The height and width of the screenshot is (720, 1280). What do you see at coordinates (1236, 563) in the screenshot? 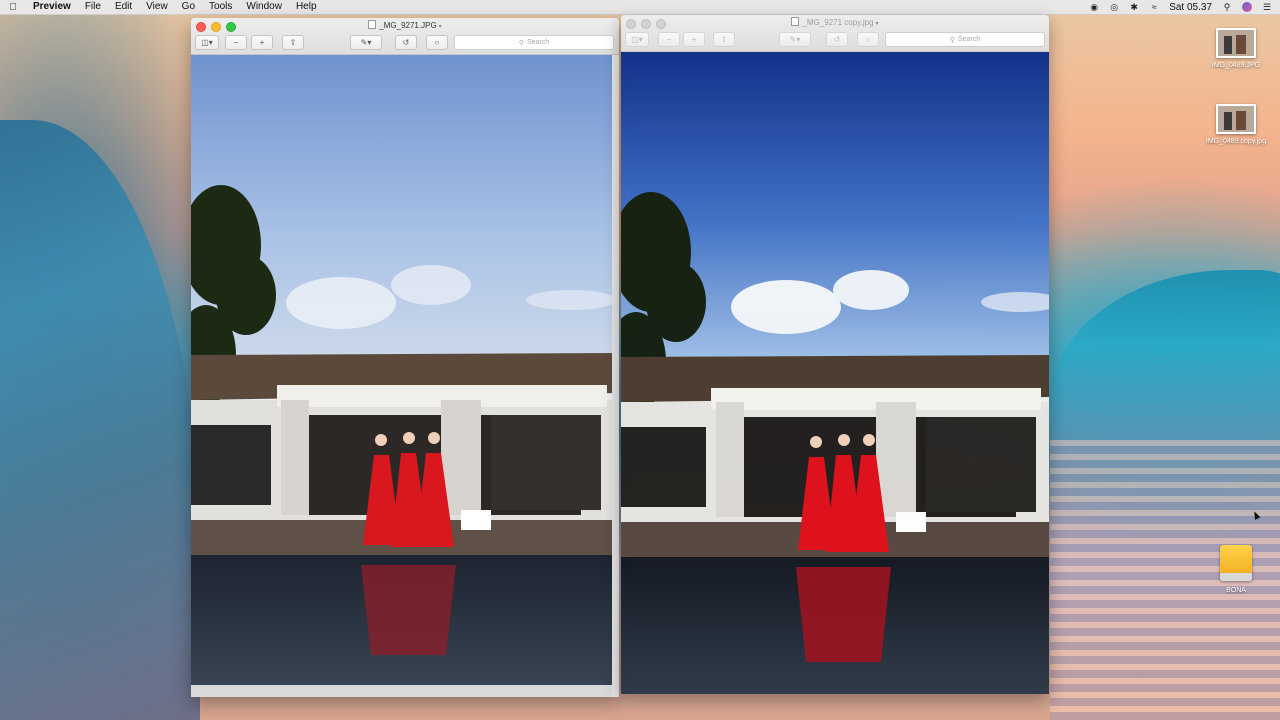
I see `external-drive-icon` at bounding box center [1236, 563].